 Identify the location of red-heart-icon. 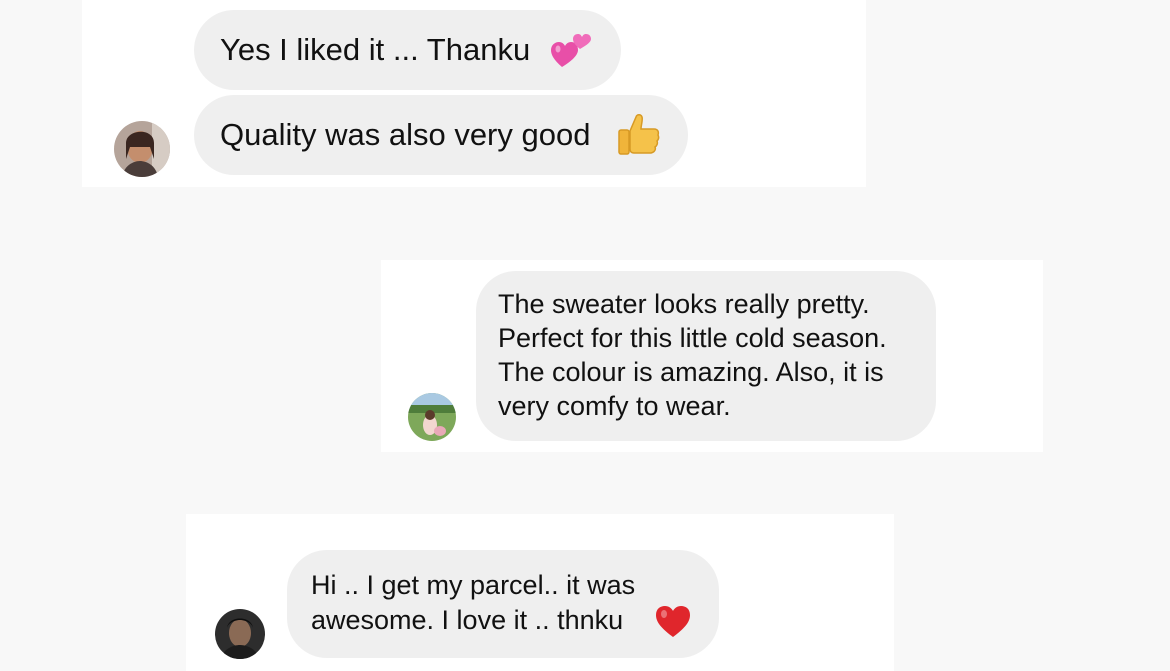
(673, 622).